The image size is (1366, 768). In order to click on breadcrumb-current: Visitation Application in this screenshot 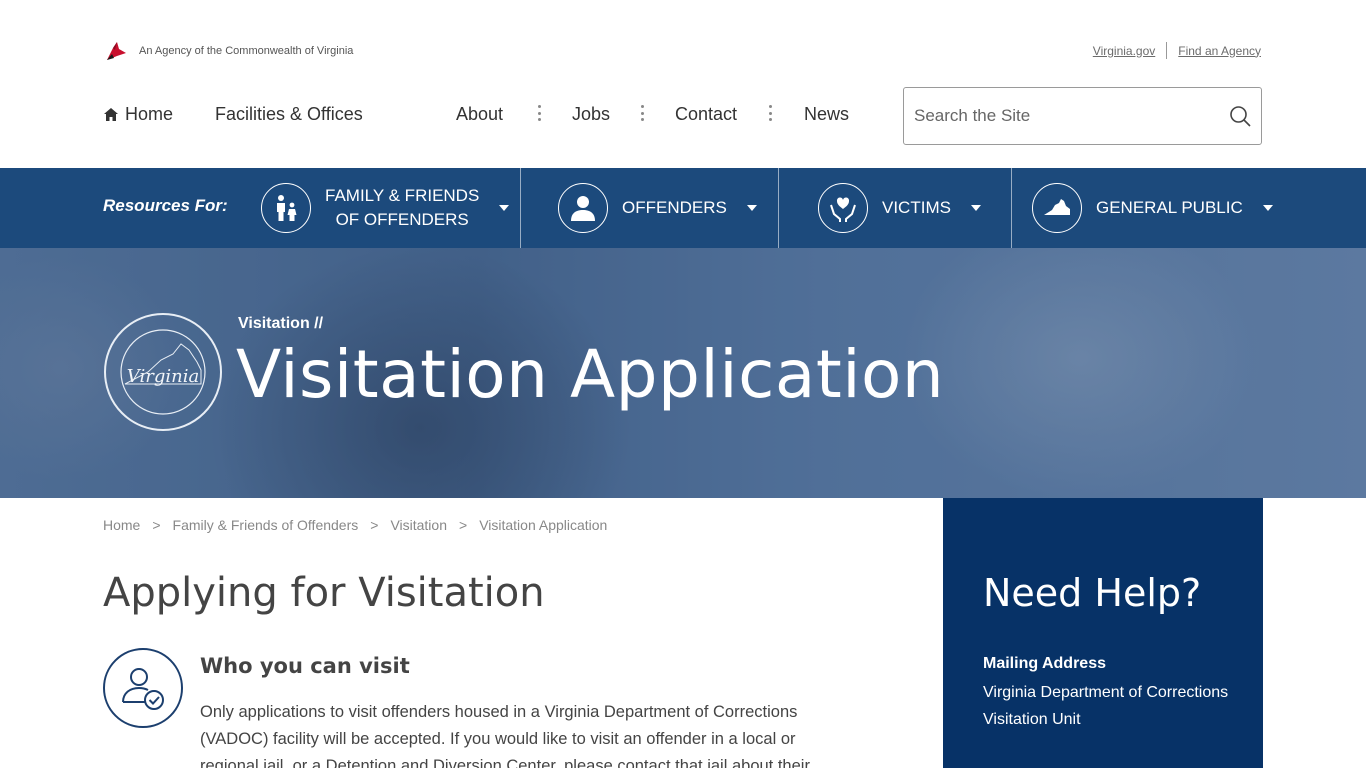, I will do `click(543, 525)`.